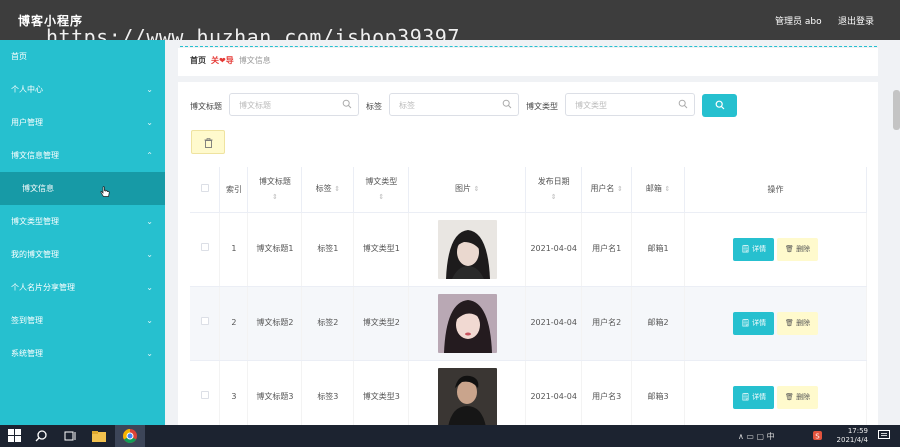 Image resolution: width=900 pixels, height=447 pixels. What do you see at coordinates (775, 397) in the screenshot?
I see `cell-actions: 🗒 详情 🗑 删除` at bounding box center [775, 397].